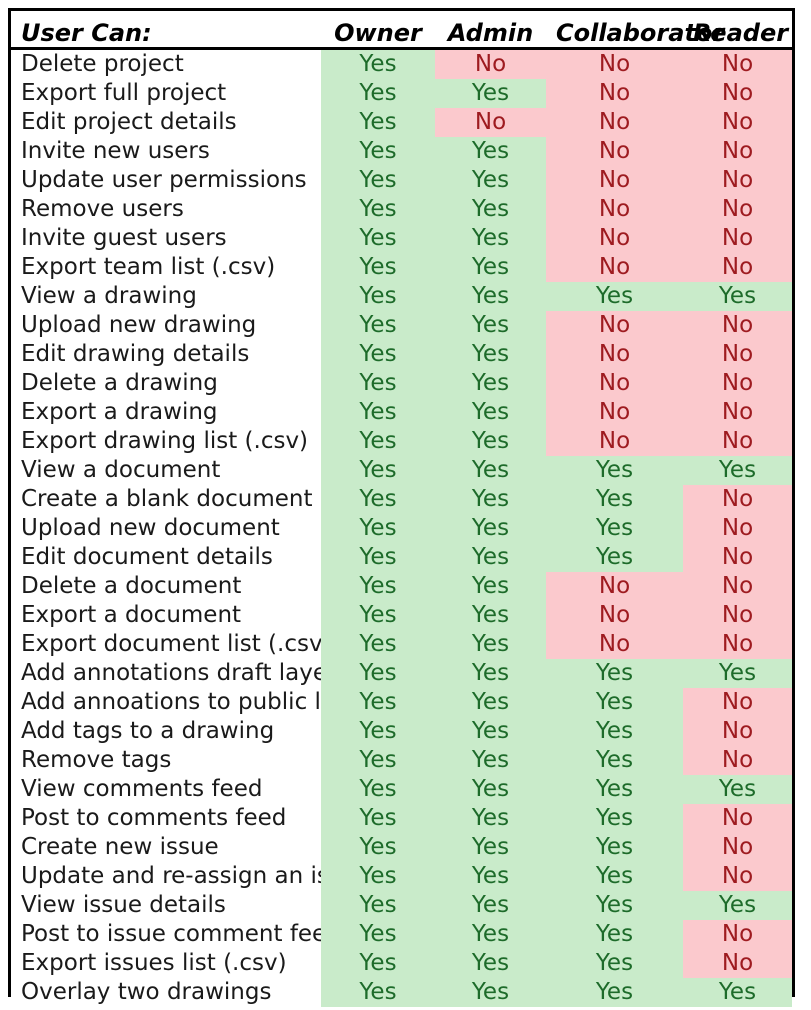  What do you see at coordinates (166, 470) in the screenshot?
I see `row-action-label: View a document` at bounding box center [166, 470].